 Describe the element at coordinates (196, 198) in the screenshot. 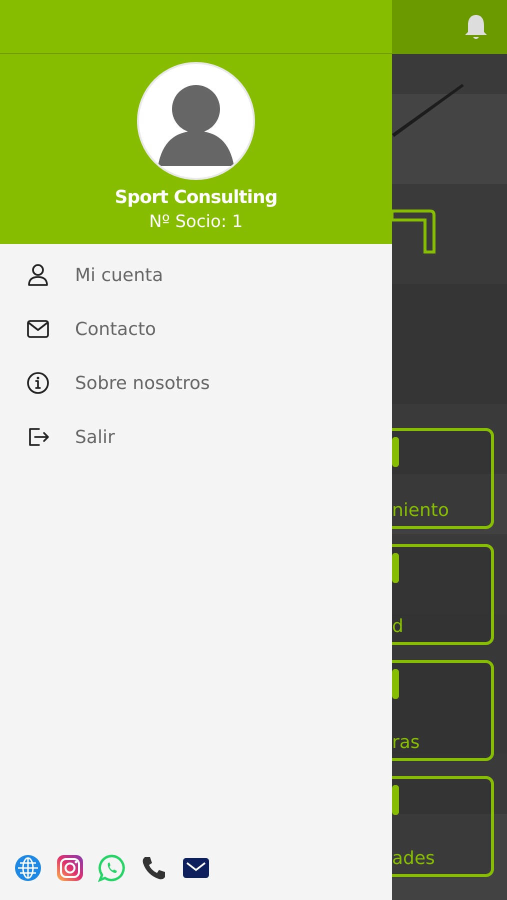

I see `profile-name: Sport Consulting` at that location.